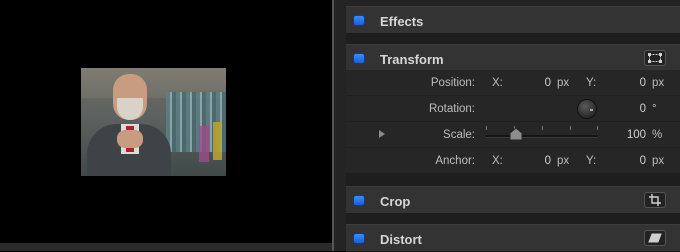  I want to click on anchor-x-value: 0, so click(533, 161).